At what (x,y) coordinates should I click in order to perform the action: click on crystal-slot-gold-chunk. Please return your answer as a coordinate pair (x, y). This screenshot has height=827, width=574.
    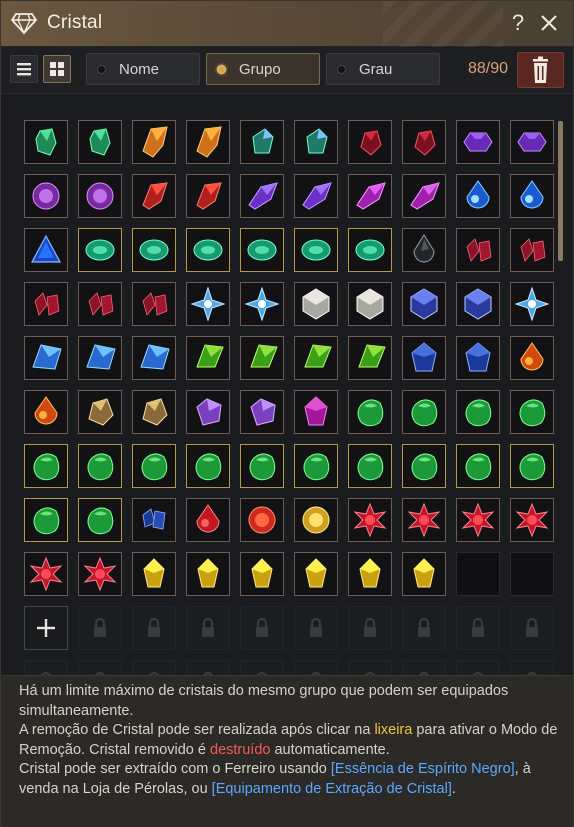
    Looking at the image, I should click on (154, 412).